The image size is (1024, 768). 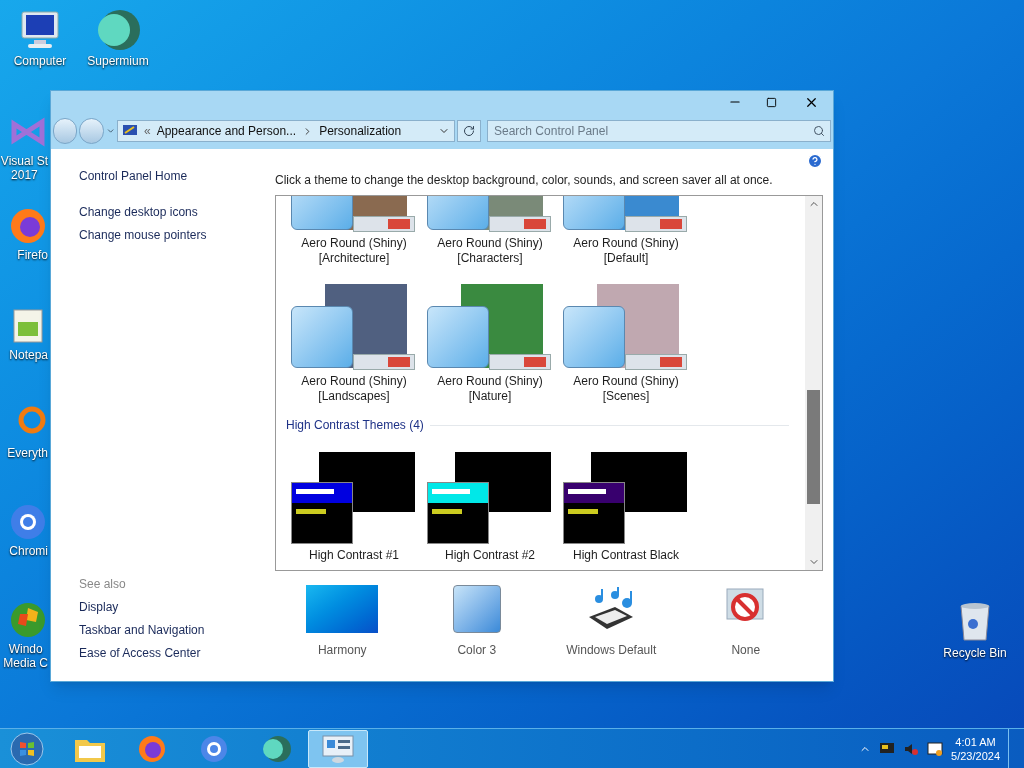 What do you see at coordinates (490, 251) in the screenshot?
I see `theme-name: Aero Round (Shiny) [Characters]` at bounding box center [490, 251].